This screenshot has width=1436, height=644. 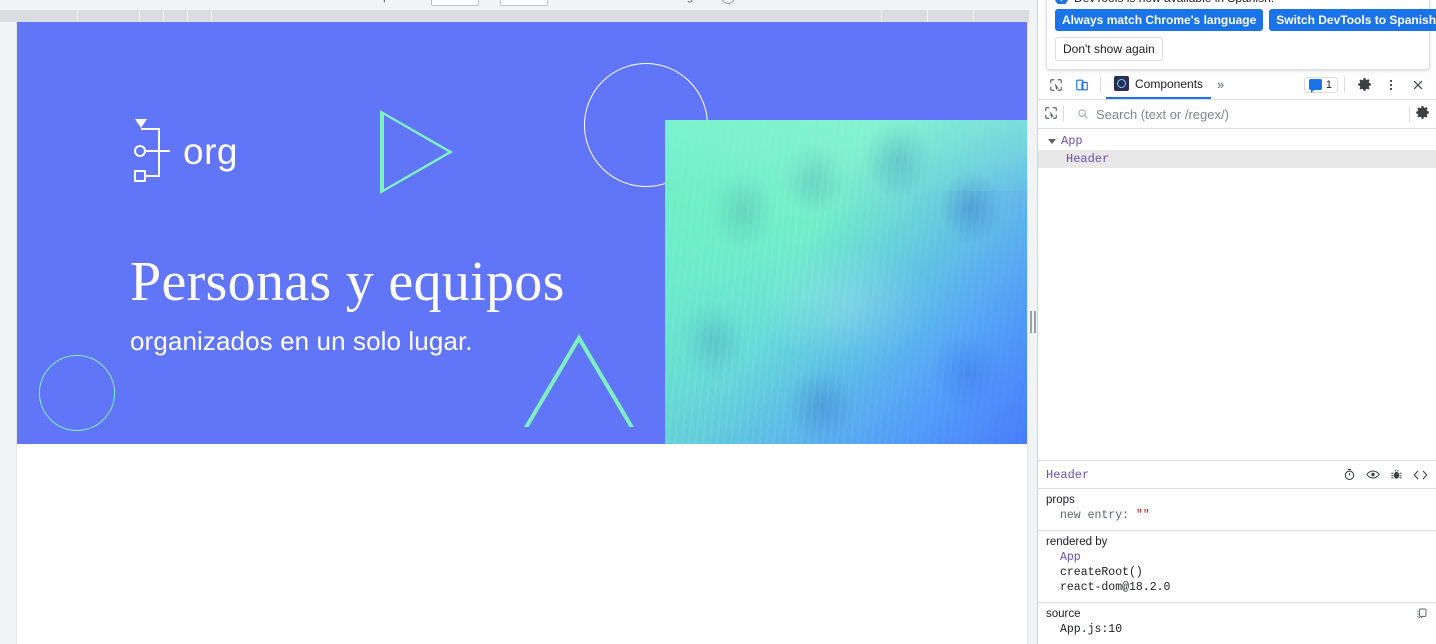 What do you see at coordinates (77, 393) in the screenshot?
I see `circle-outline-mint-shape` at bounding box center [77, 393].